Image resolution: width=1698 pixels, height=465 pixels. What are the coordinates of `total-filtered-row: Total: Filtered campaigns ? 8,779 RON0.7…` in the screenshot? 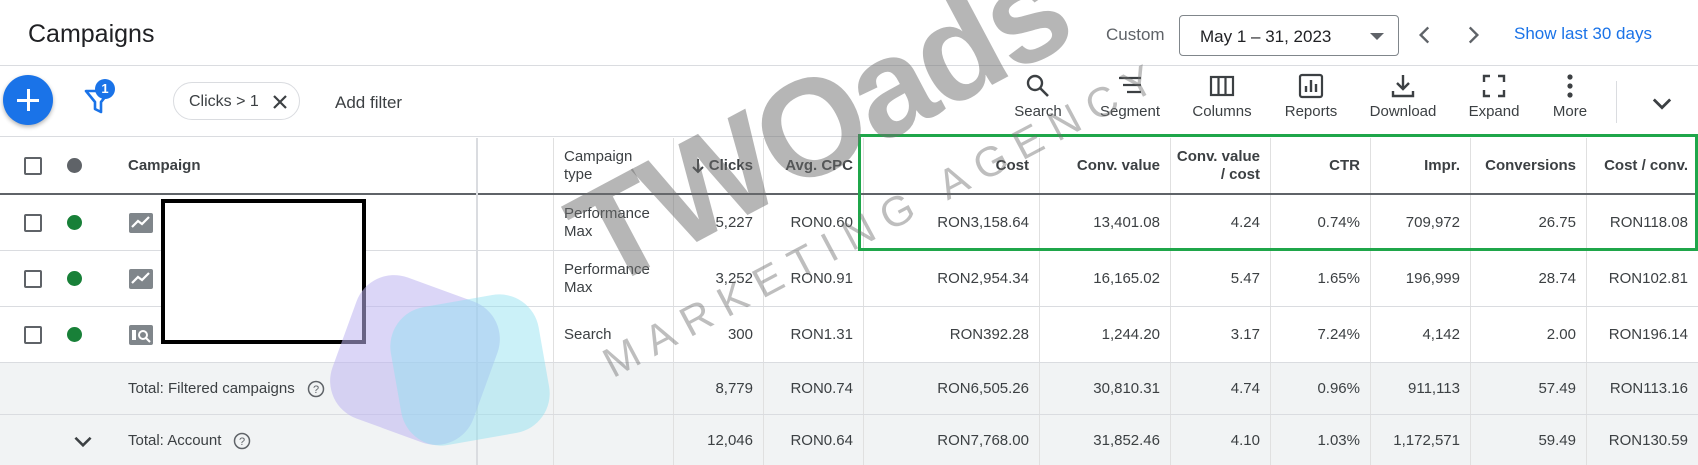 It's located at (849, 389).